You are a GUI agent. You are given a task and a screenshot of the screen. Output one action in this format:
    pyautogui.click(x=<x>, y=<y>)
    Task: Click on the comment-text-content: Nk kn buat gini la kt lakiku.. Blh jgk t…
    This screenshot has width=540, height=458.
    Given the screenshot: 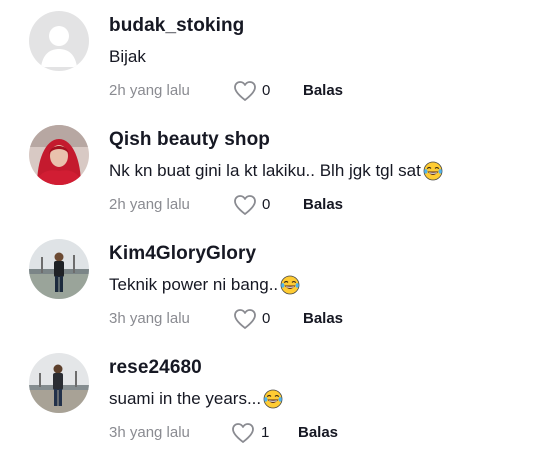 What is the action you would take?
    pyautogui.click(x=265, y=170)
    